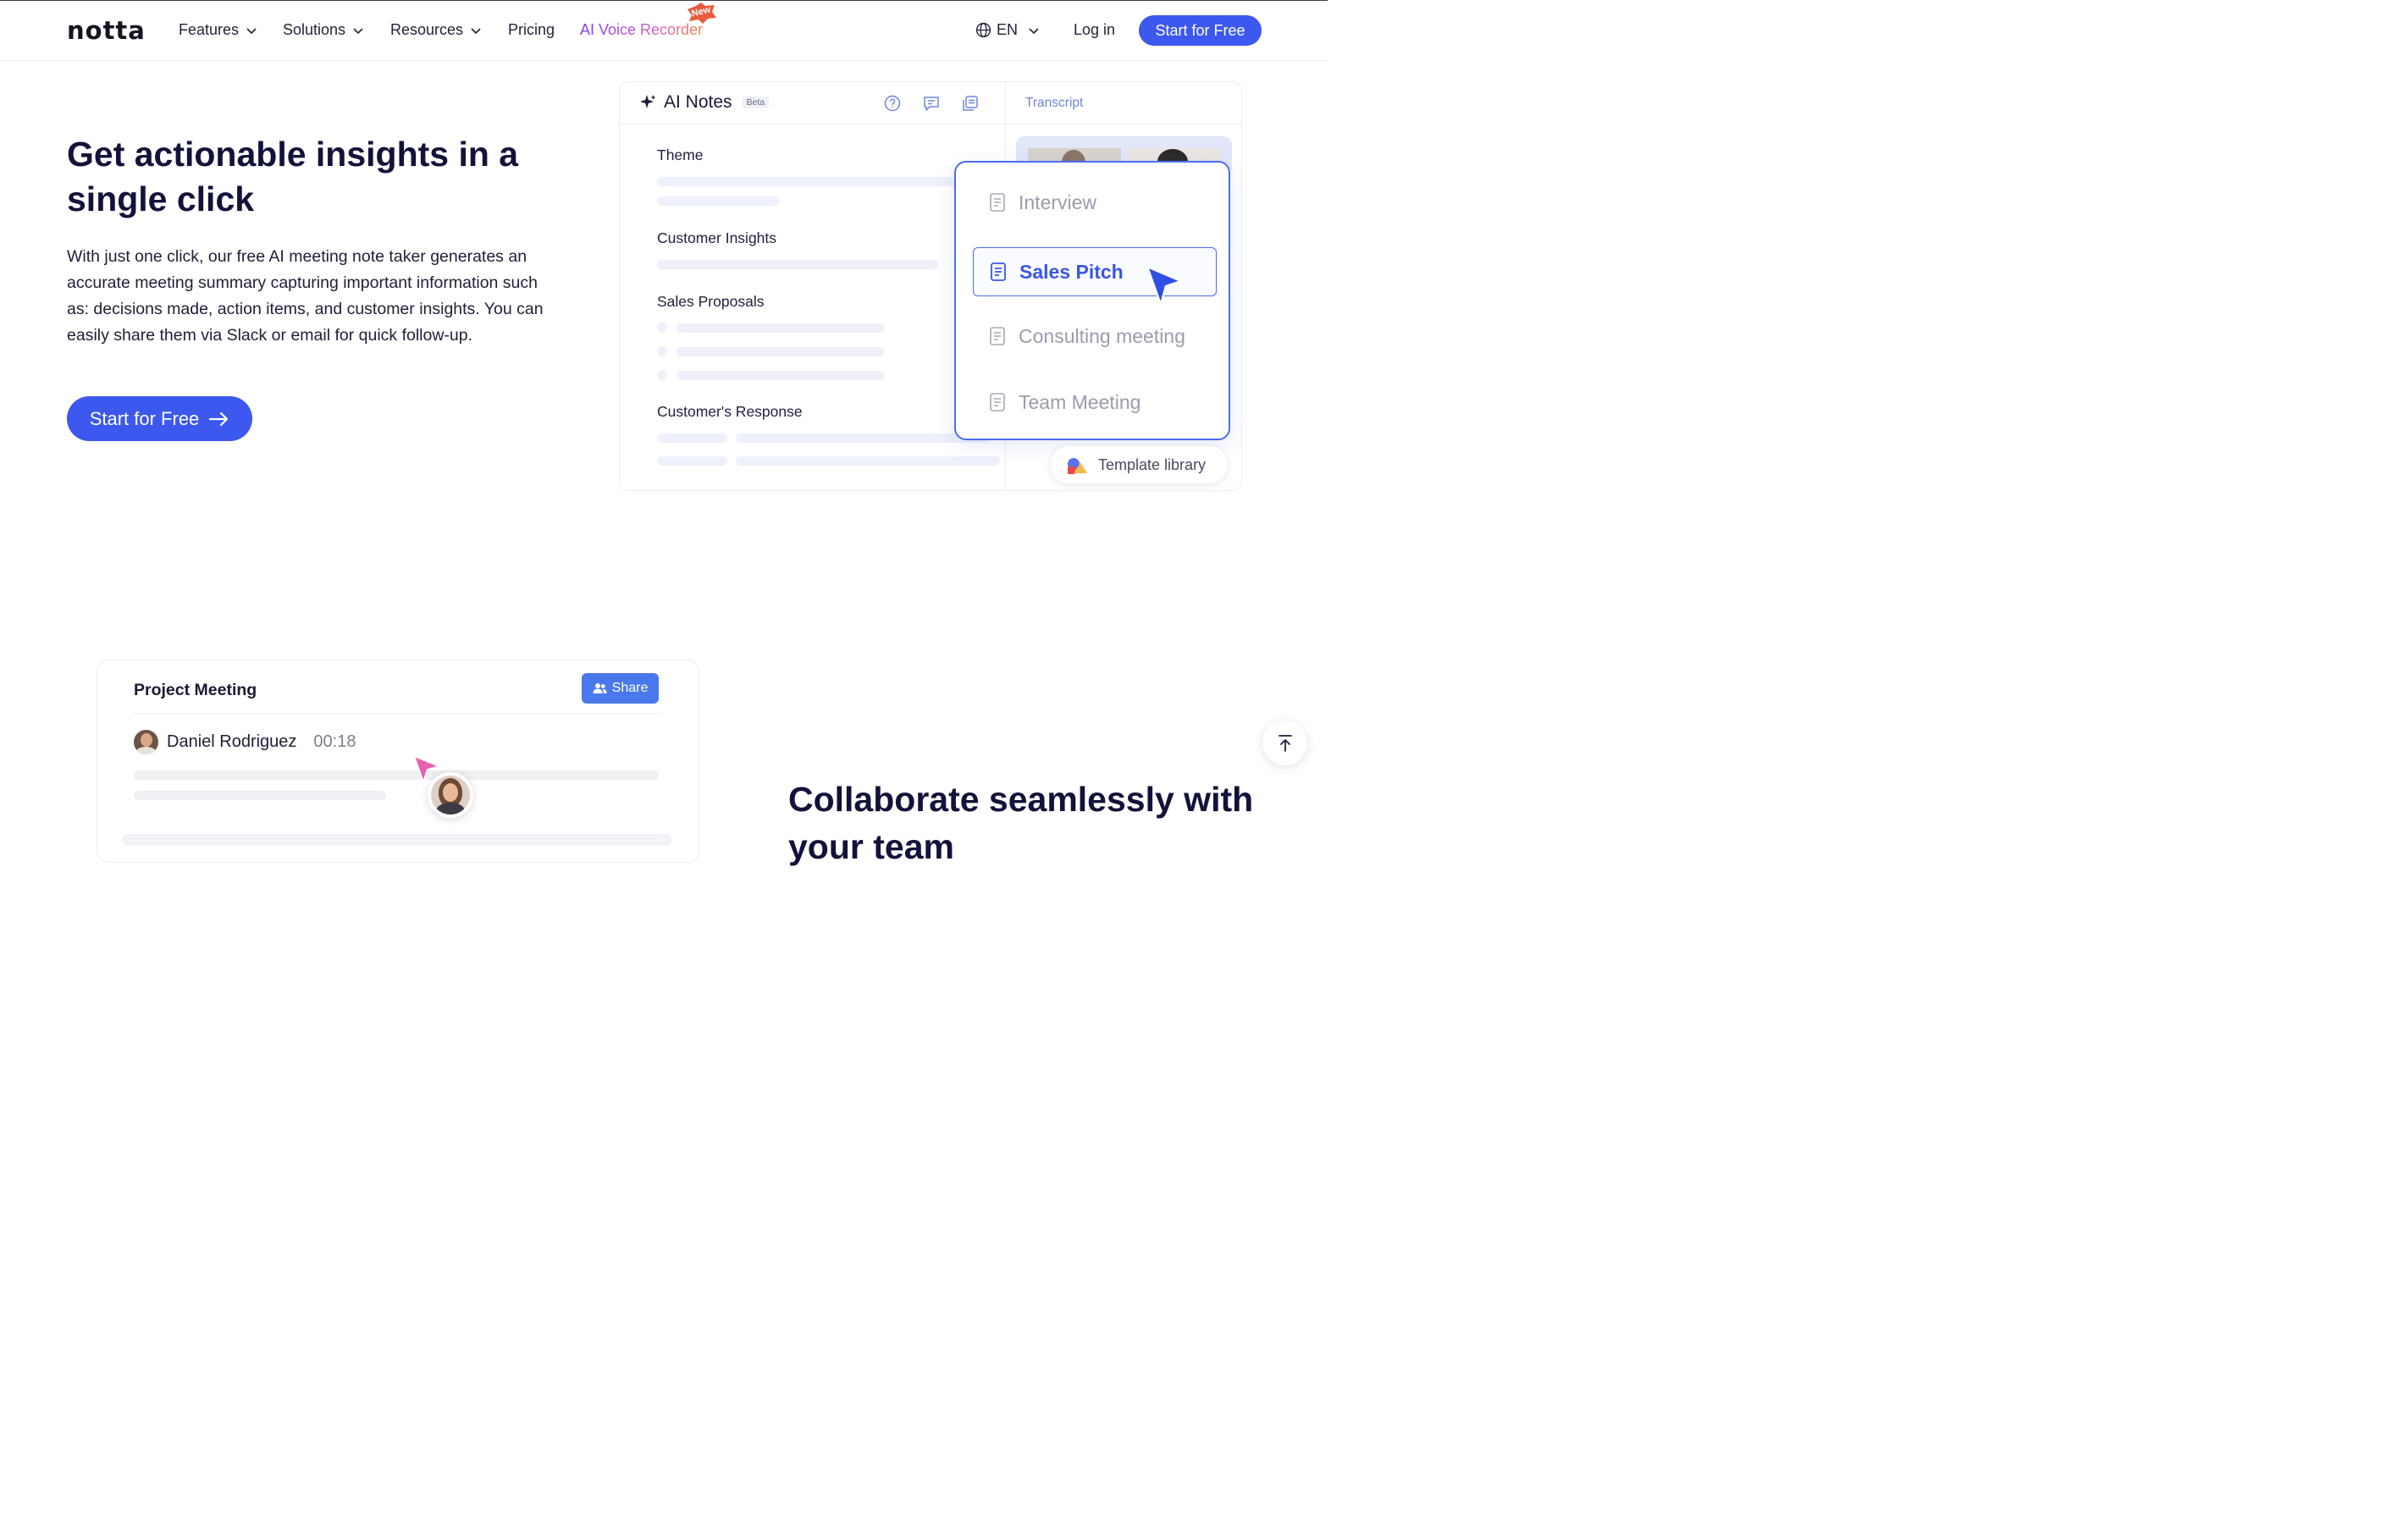 Image resolution: width=2408 pixels, height=1524 pixels. Describe the element at coordinates (711, 301) in the screenshot. I see `section-sales-proposals: Sales Proposals` at that location.